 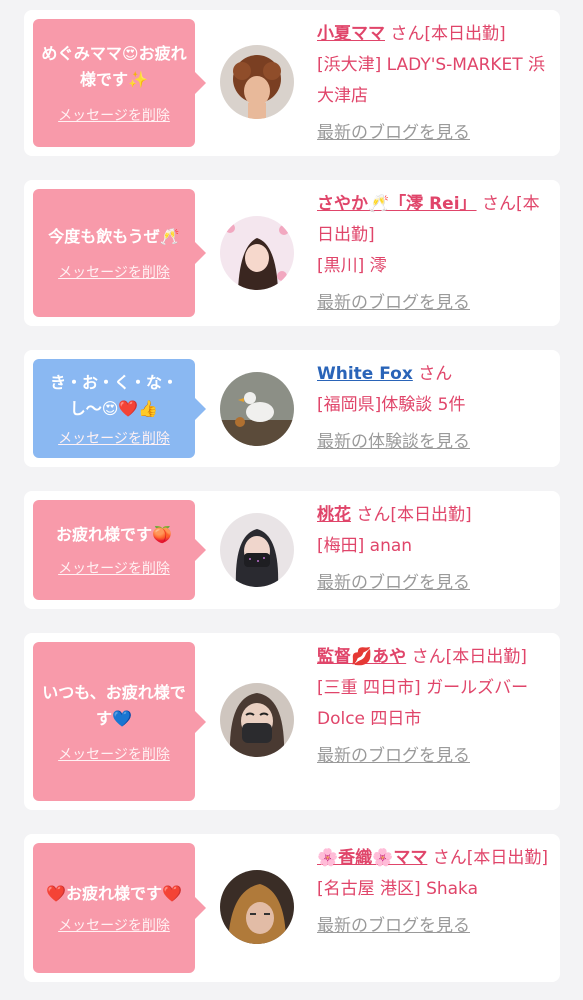 What do you see at coordinates (435, 374) in the screenshot?
I see `sender-status: さん` at bounding box center [435, 374].